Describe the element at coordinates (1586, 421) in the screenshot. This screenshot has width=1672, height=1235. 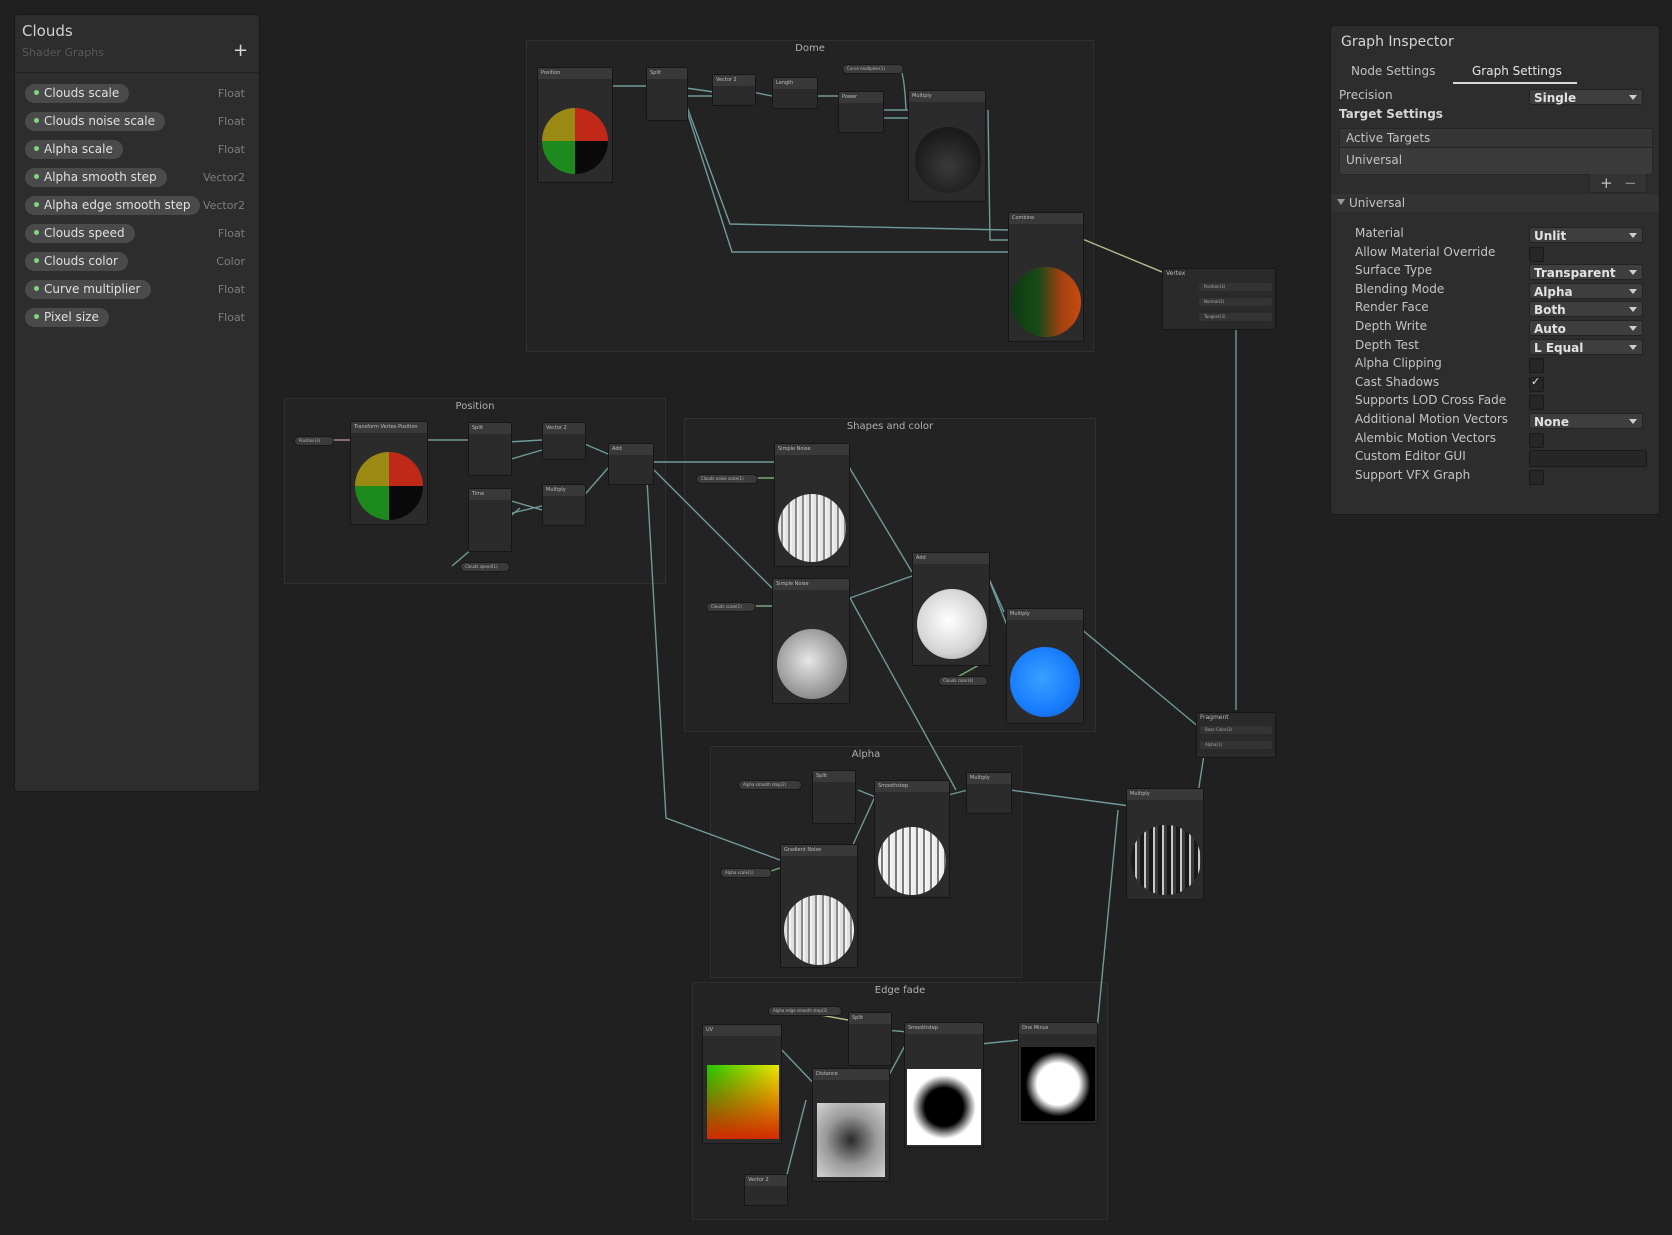
I see `setting-dropdown: None` at that location.